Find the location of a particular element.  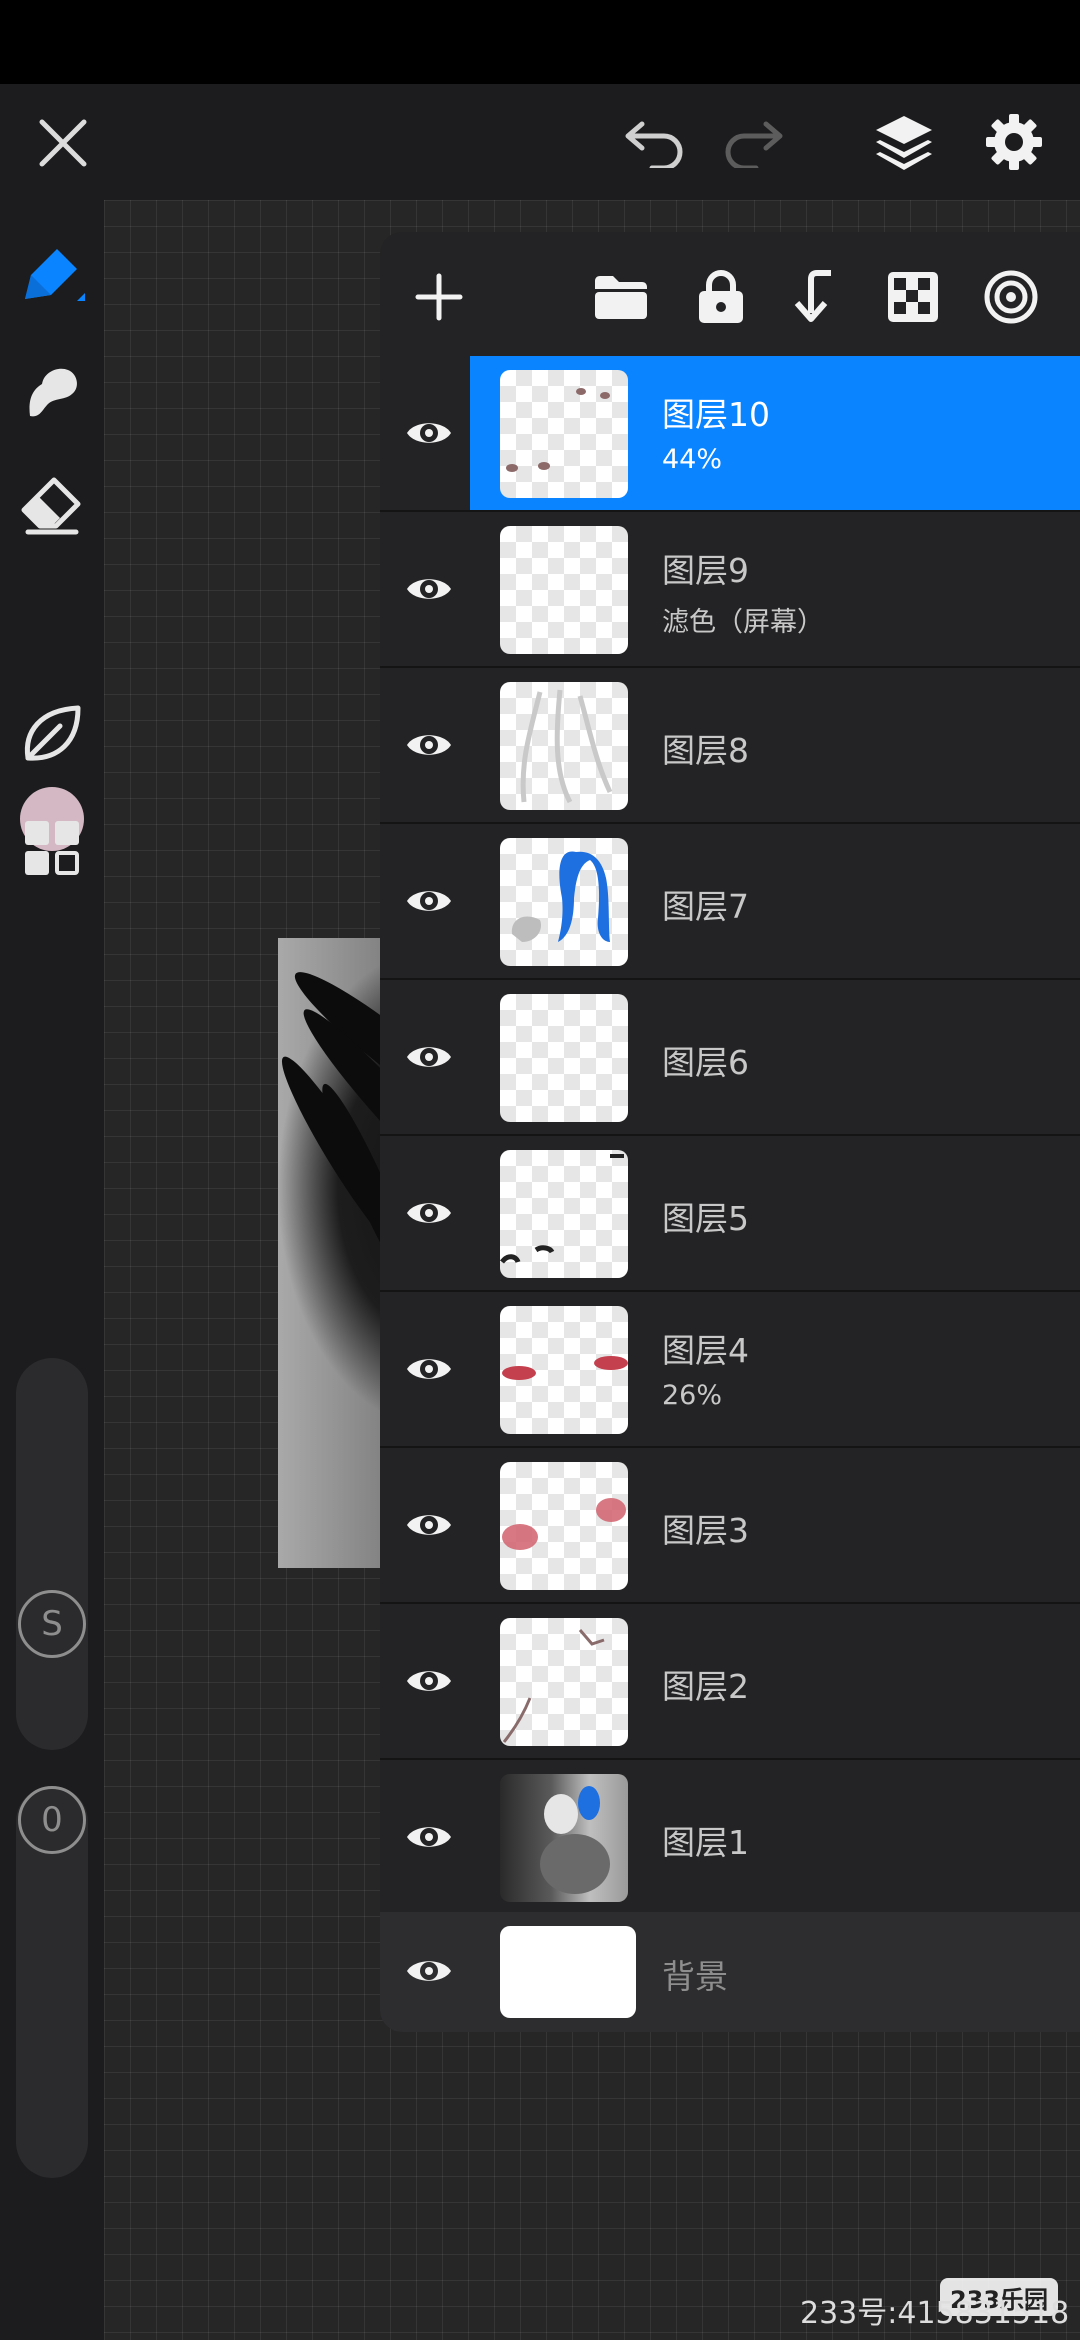

alpha-lock-button is located at coordinates (913, 297).